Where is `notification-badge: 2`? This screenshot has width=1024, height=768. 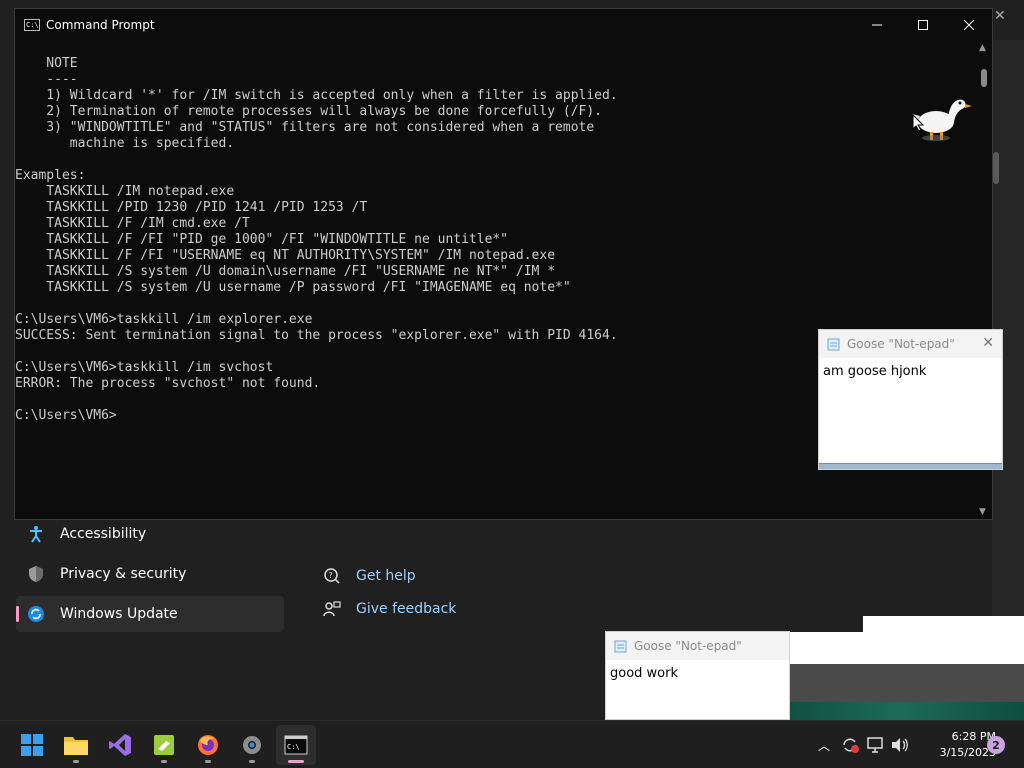
notification-badge: 2 is located at coordinates (996, 745).